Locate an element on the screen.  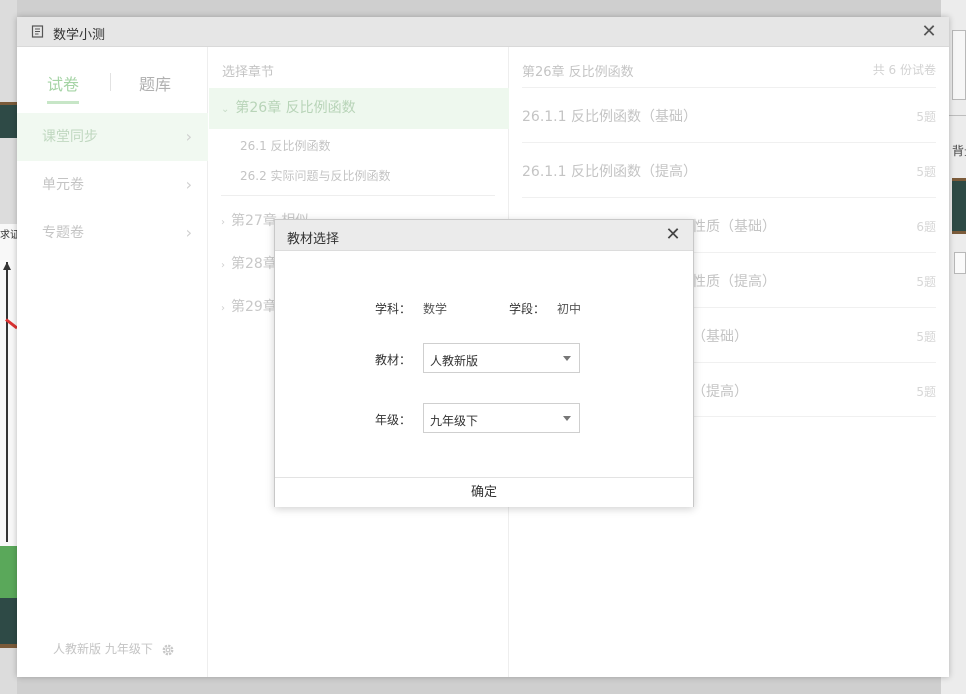
chevron-down-icon: ⌄ is located at coordinates (225, 109).